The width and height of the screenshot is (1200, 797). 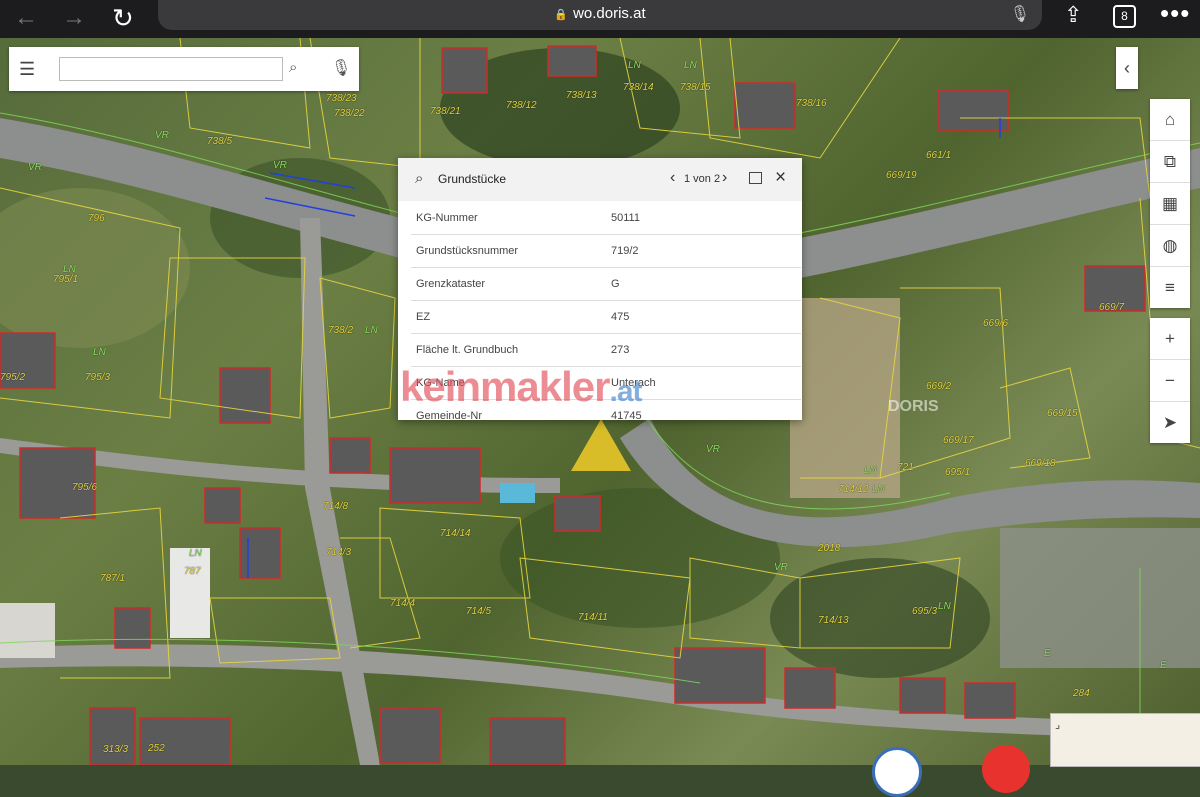 What do you see at coordinates (192, 571) in the screenshot?
I see `parcel-label: 787` at bounding box center [192, 571].